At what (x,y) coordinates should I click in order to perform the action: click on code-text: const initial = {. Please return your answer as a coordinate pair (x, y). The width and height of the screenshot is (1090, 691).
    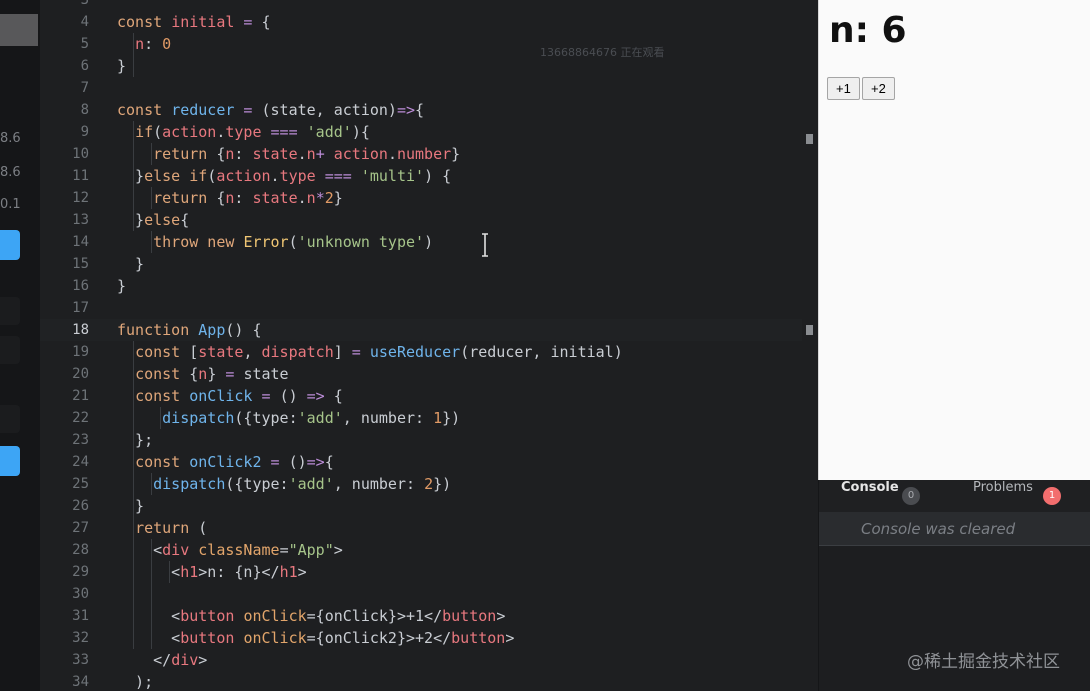
    Looking at the image, I should click on (194, 22).